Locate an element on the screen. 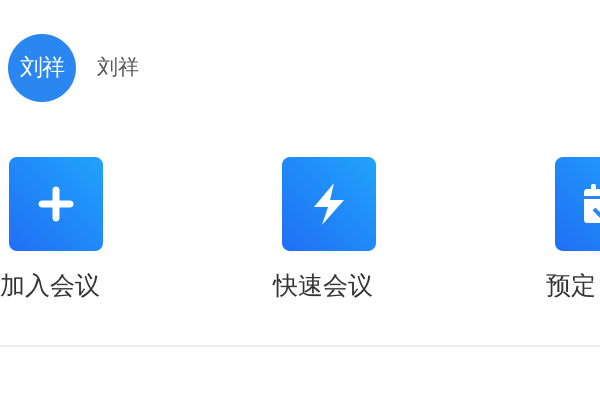 The image size is (600, 400). plus-icon is located at coordinates (56, 204).